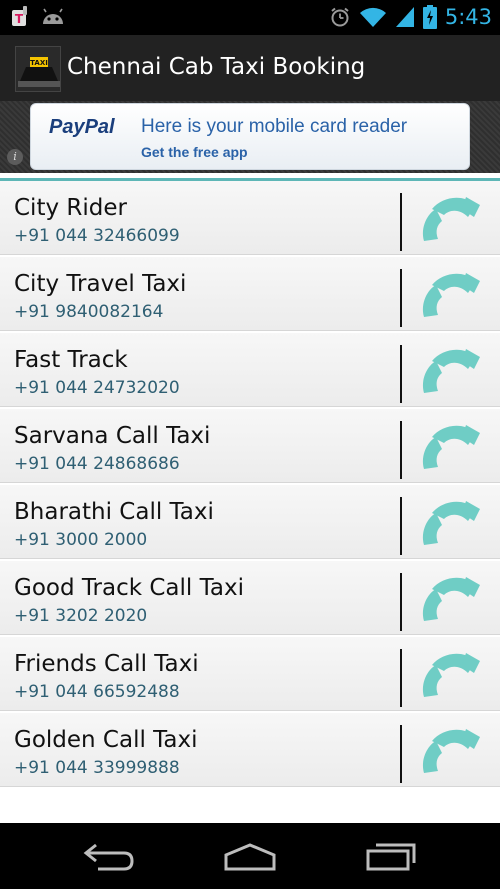  What do you see at coordinates (97, 768) in the screenshot?
I see `contact-phone: +91 044 33999888` at bounding box center [97, 768].